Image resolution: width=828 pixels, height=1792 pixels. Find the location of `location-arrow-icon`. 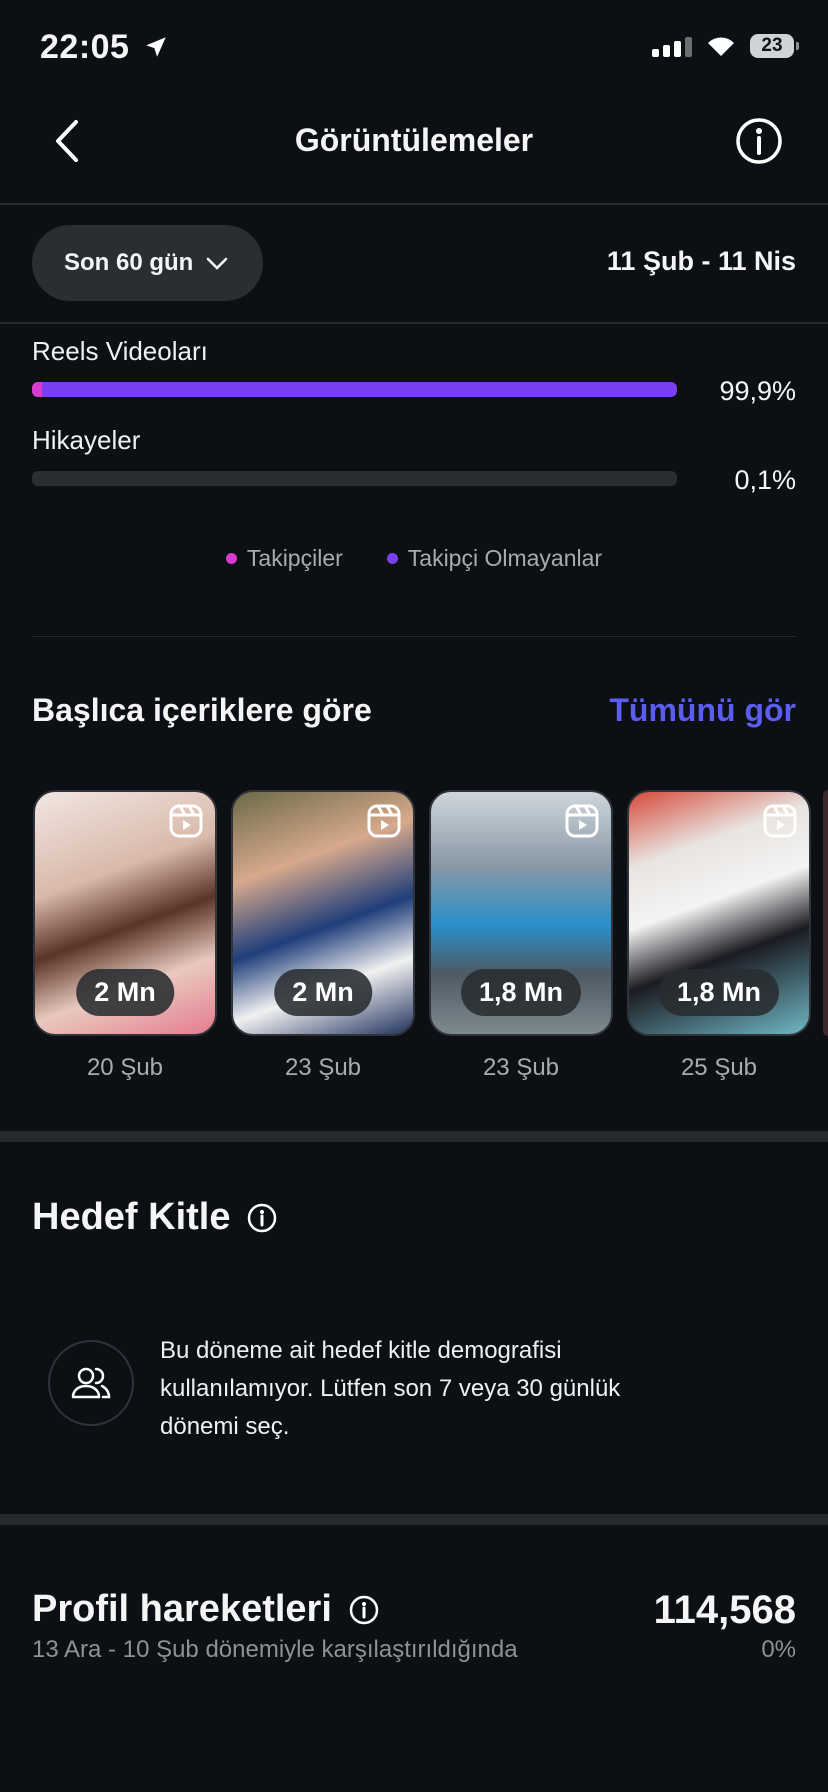

location-arrow-icon is located at coordinates (156, 47).